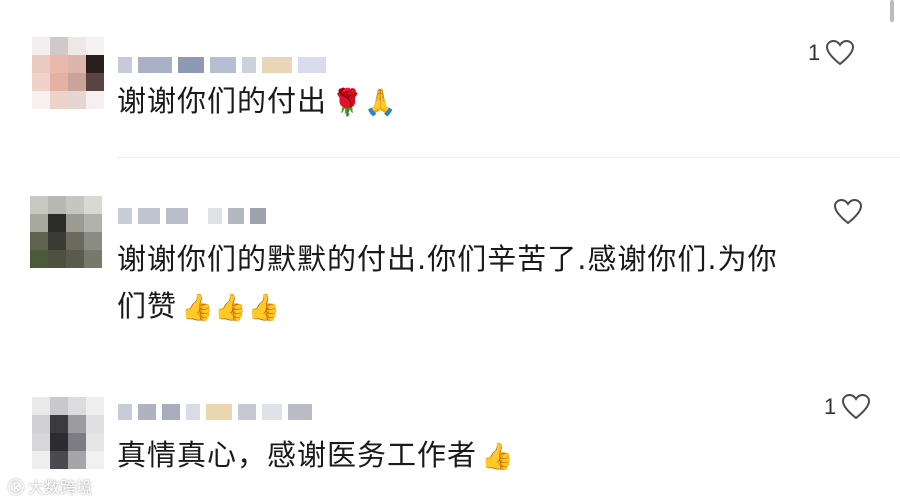 This screenshot has width=900, height=501. What do you see at coordinates (447, 307) in the screenshot?
I see `comment-body-line-2: 们赞 👍👍👍` at bounding box center [447, 307].